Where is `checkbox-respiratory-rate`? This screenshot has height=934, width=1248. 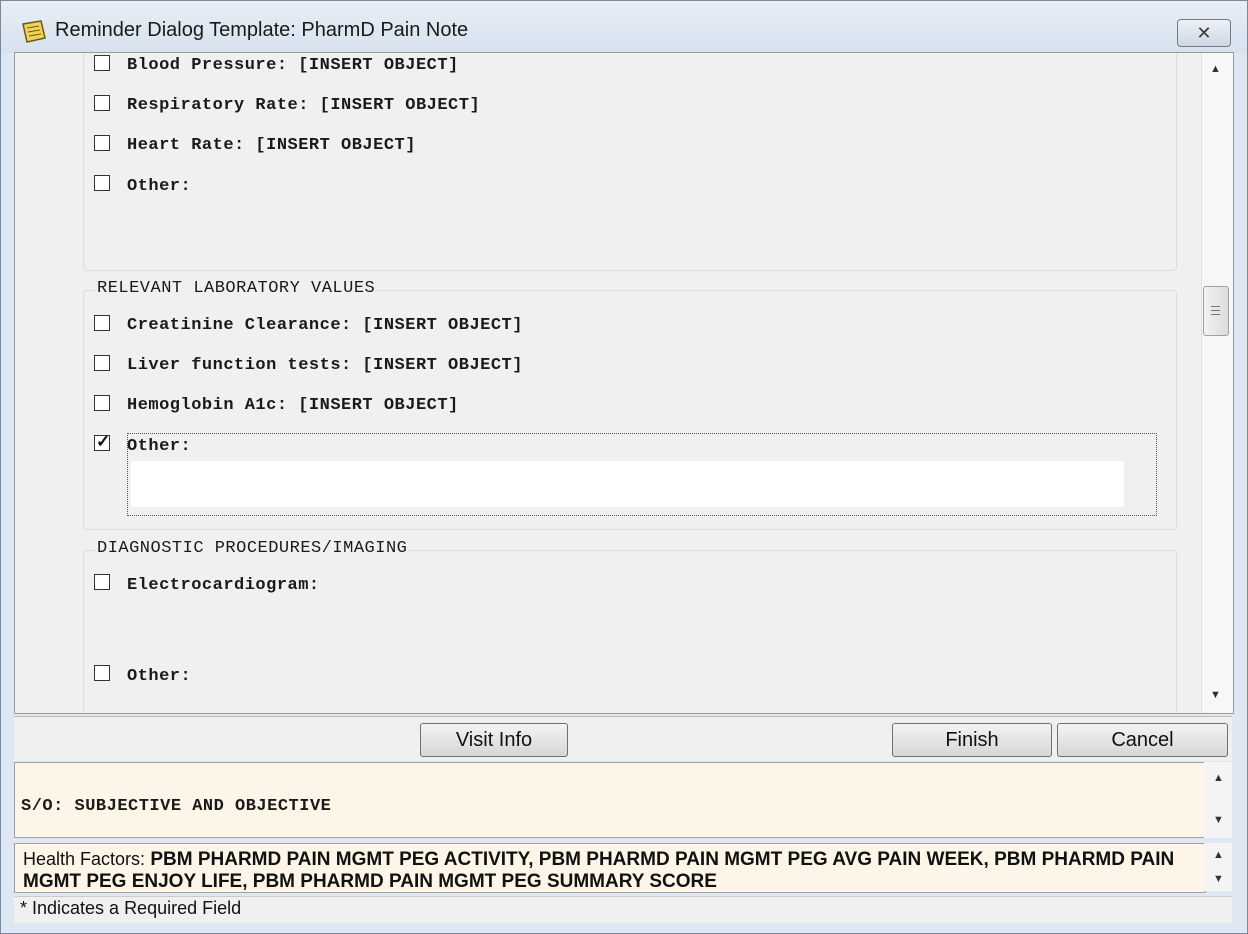 checkbox-respiratory-rate is located at coordinates (102, 103).